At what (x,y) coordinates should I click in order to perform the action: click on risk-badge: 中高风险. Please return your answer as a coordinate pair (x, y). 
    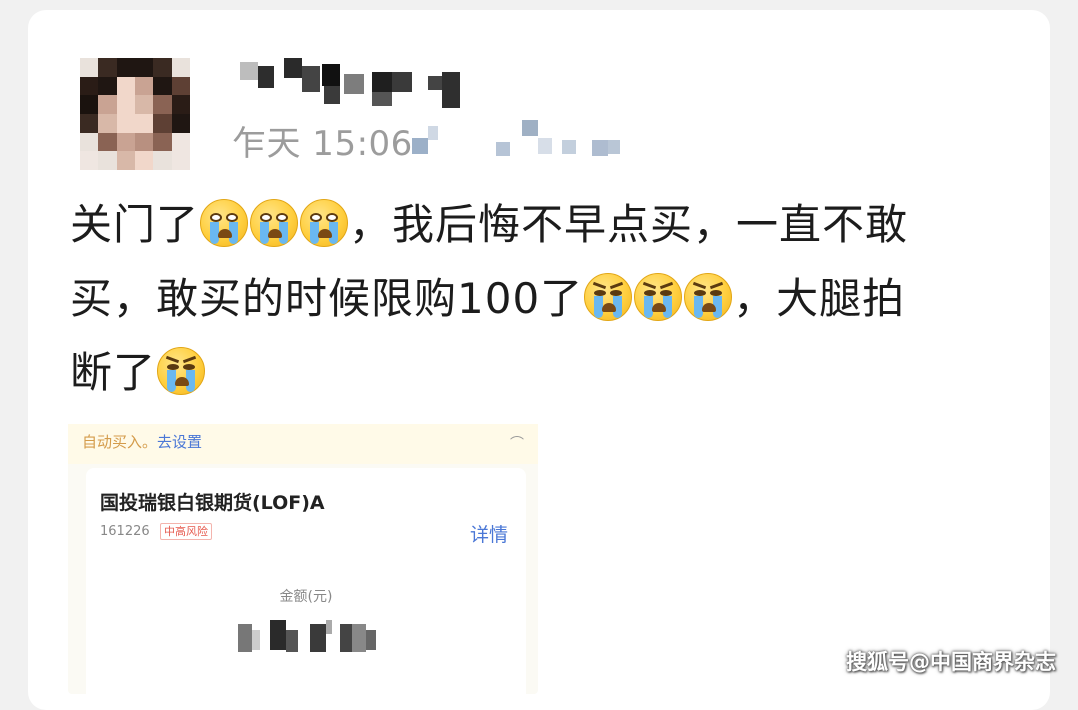
    Looking at the image, I should click on (186, 531).